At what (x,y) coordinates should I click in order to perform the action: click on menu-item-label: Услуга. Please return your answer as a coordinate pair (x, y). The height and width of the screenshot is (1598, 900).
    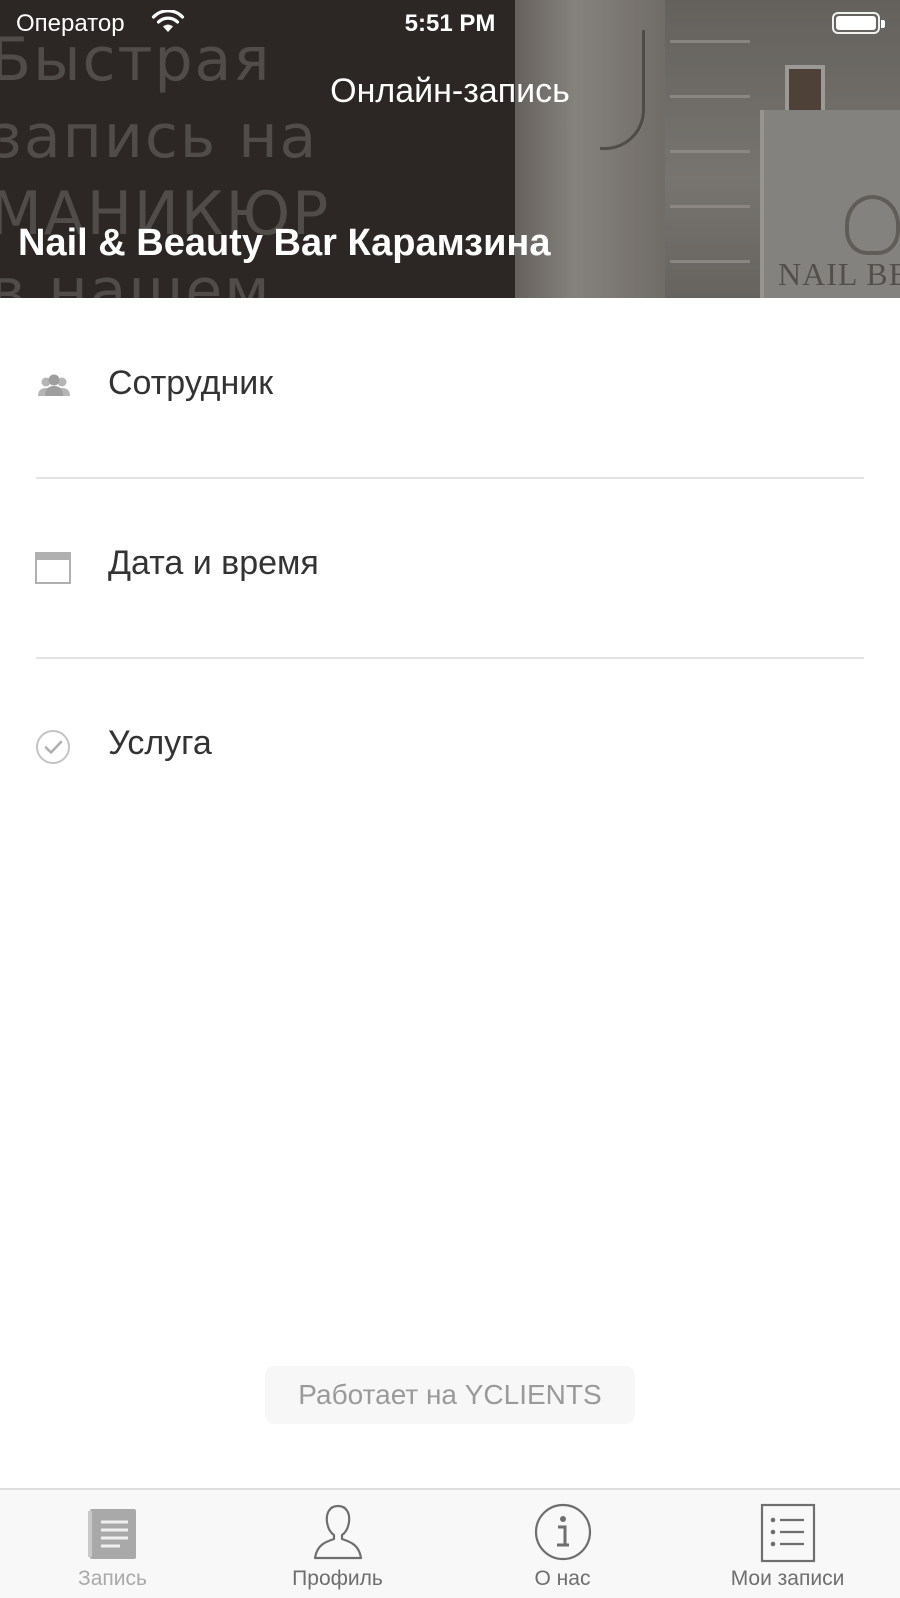
    Looking at the image, I should click on (160, 743).